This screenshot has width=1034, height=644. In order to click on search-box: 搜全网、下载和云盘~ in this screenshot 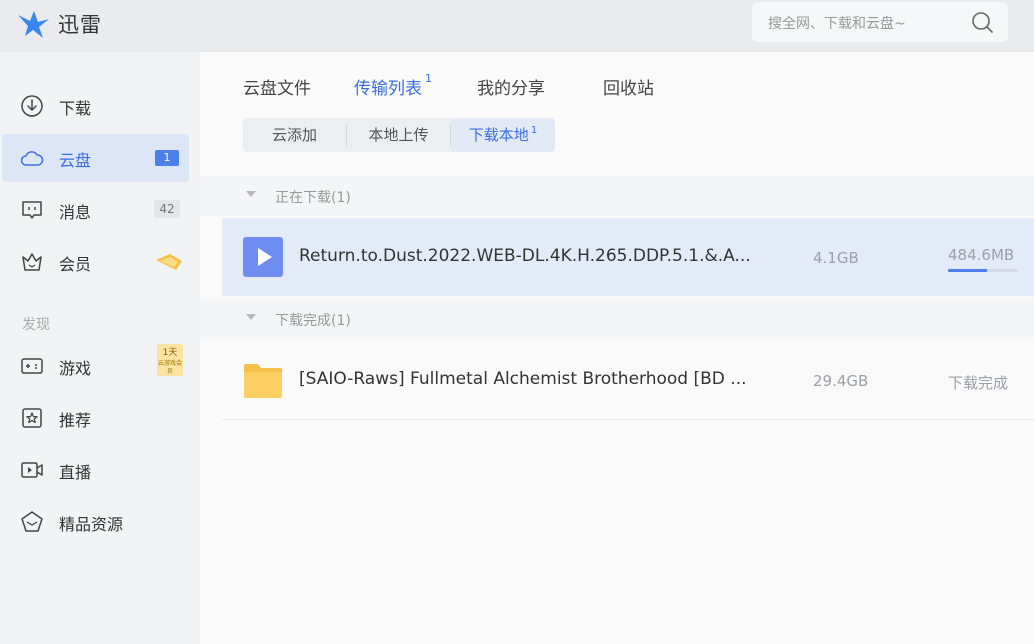, I will do `click(880, 22)`.